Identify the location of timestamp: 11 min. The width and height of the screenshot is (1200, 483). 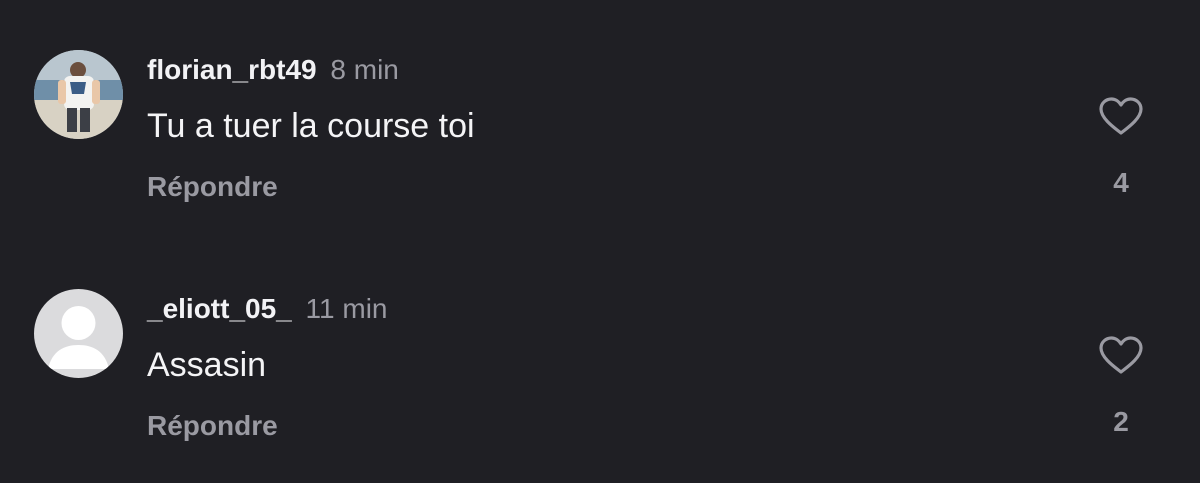
(346, 308).